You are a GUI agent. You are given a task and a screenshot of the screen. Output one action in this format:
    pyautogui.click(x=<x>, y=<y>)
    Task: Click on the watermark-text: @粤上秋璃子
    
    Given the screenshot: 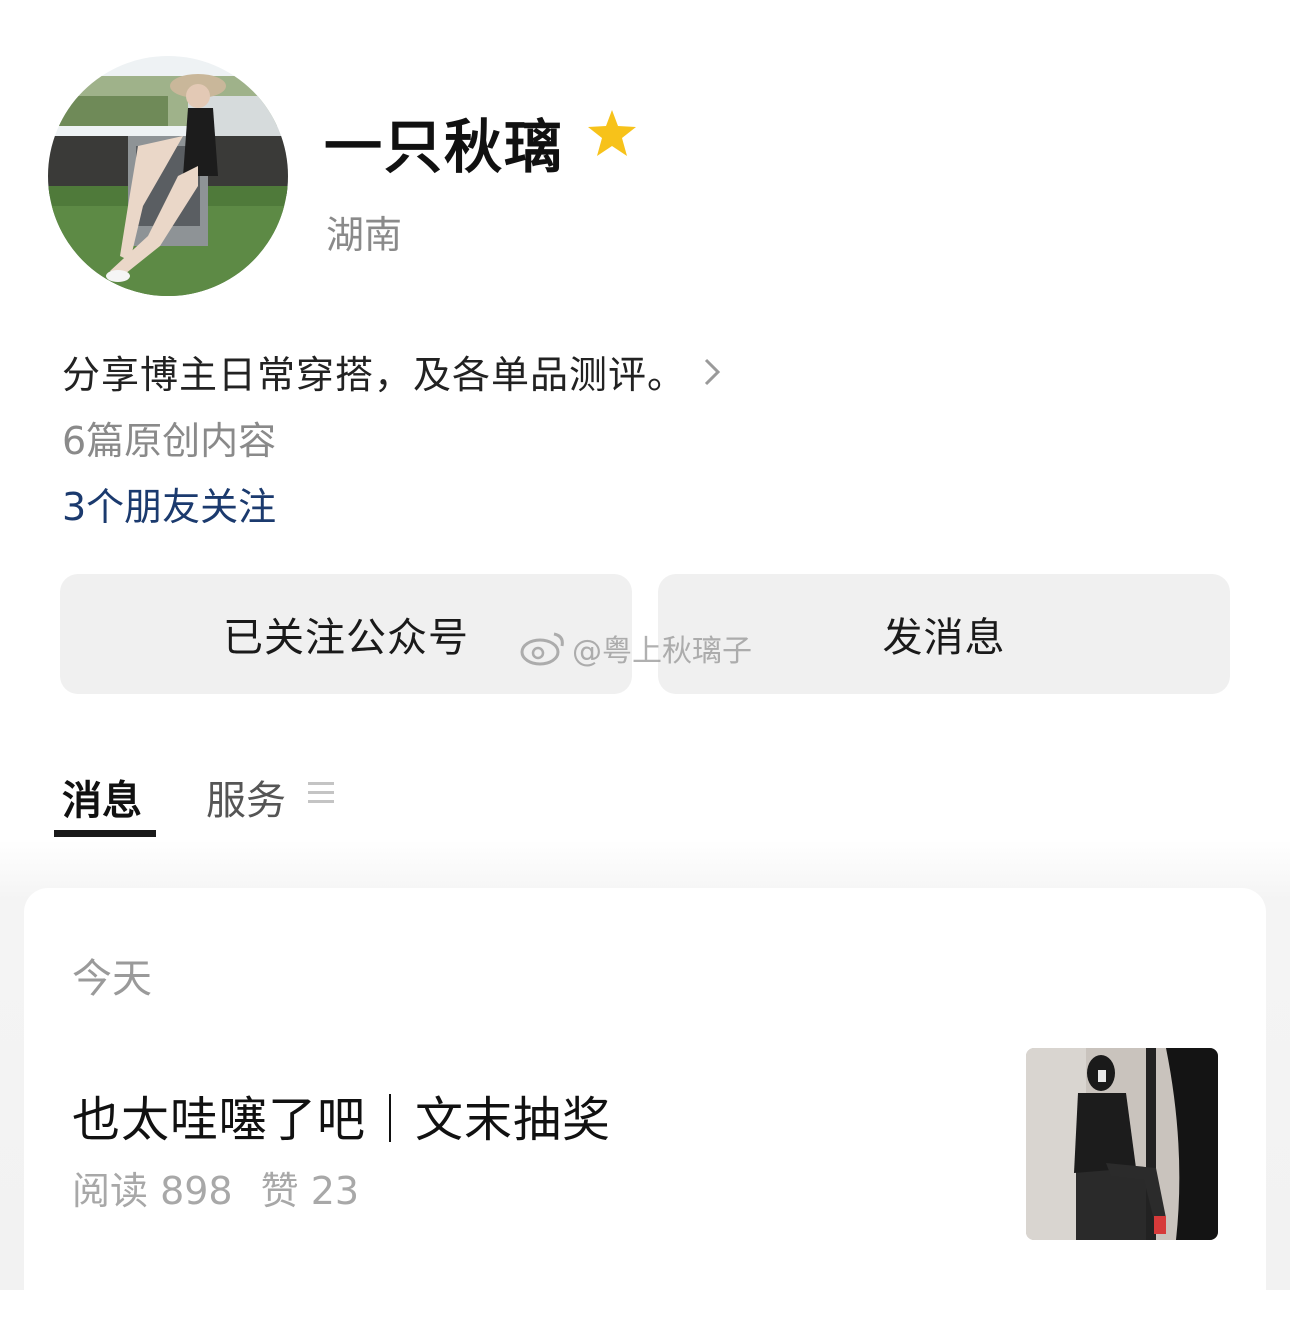 What is the action you would take?
    pyautogui.click(x=662, y=651)
    